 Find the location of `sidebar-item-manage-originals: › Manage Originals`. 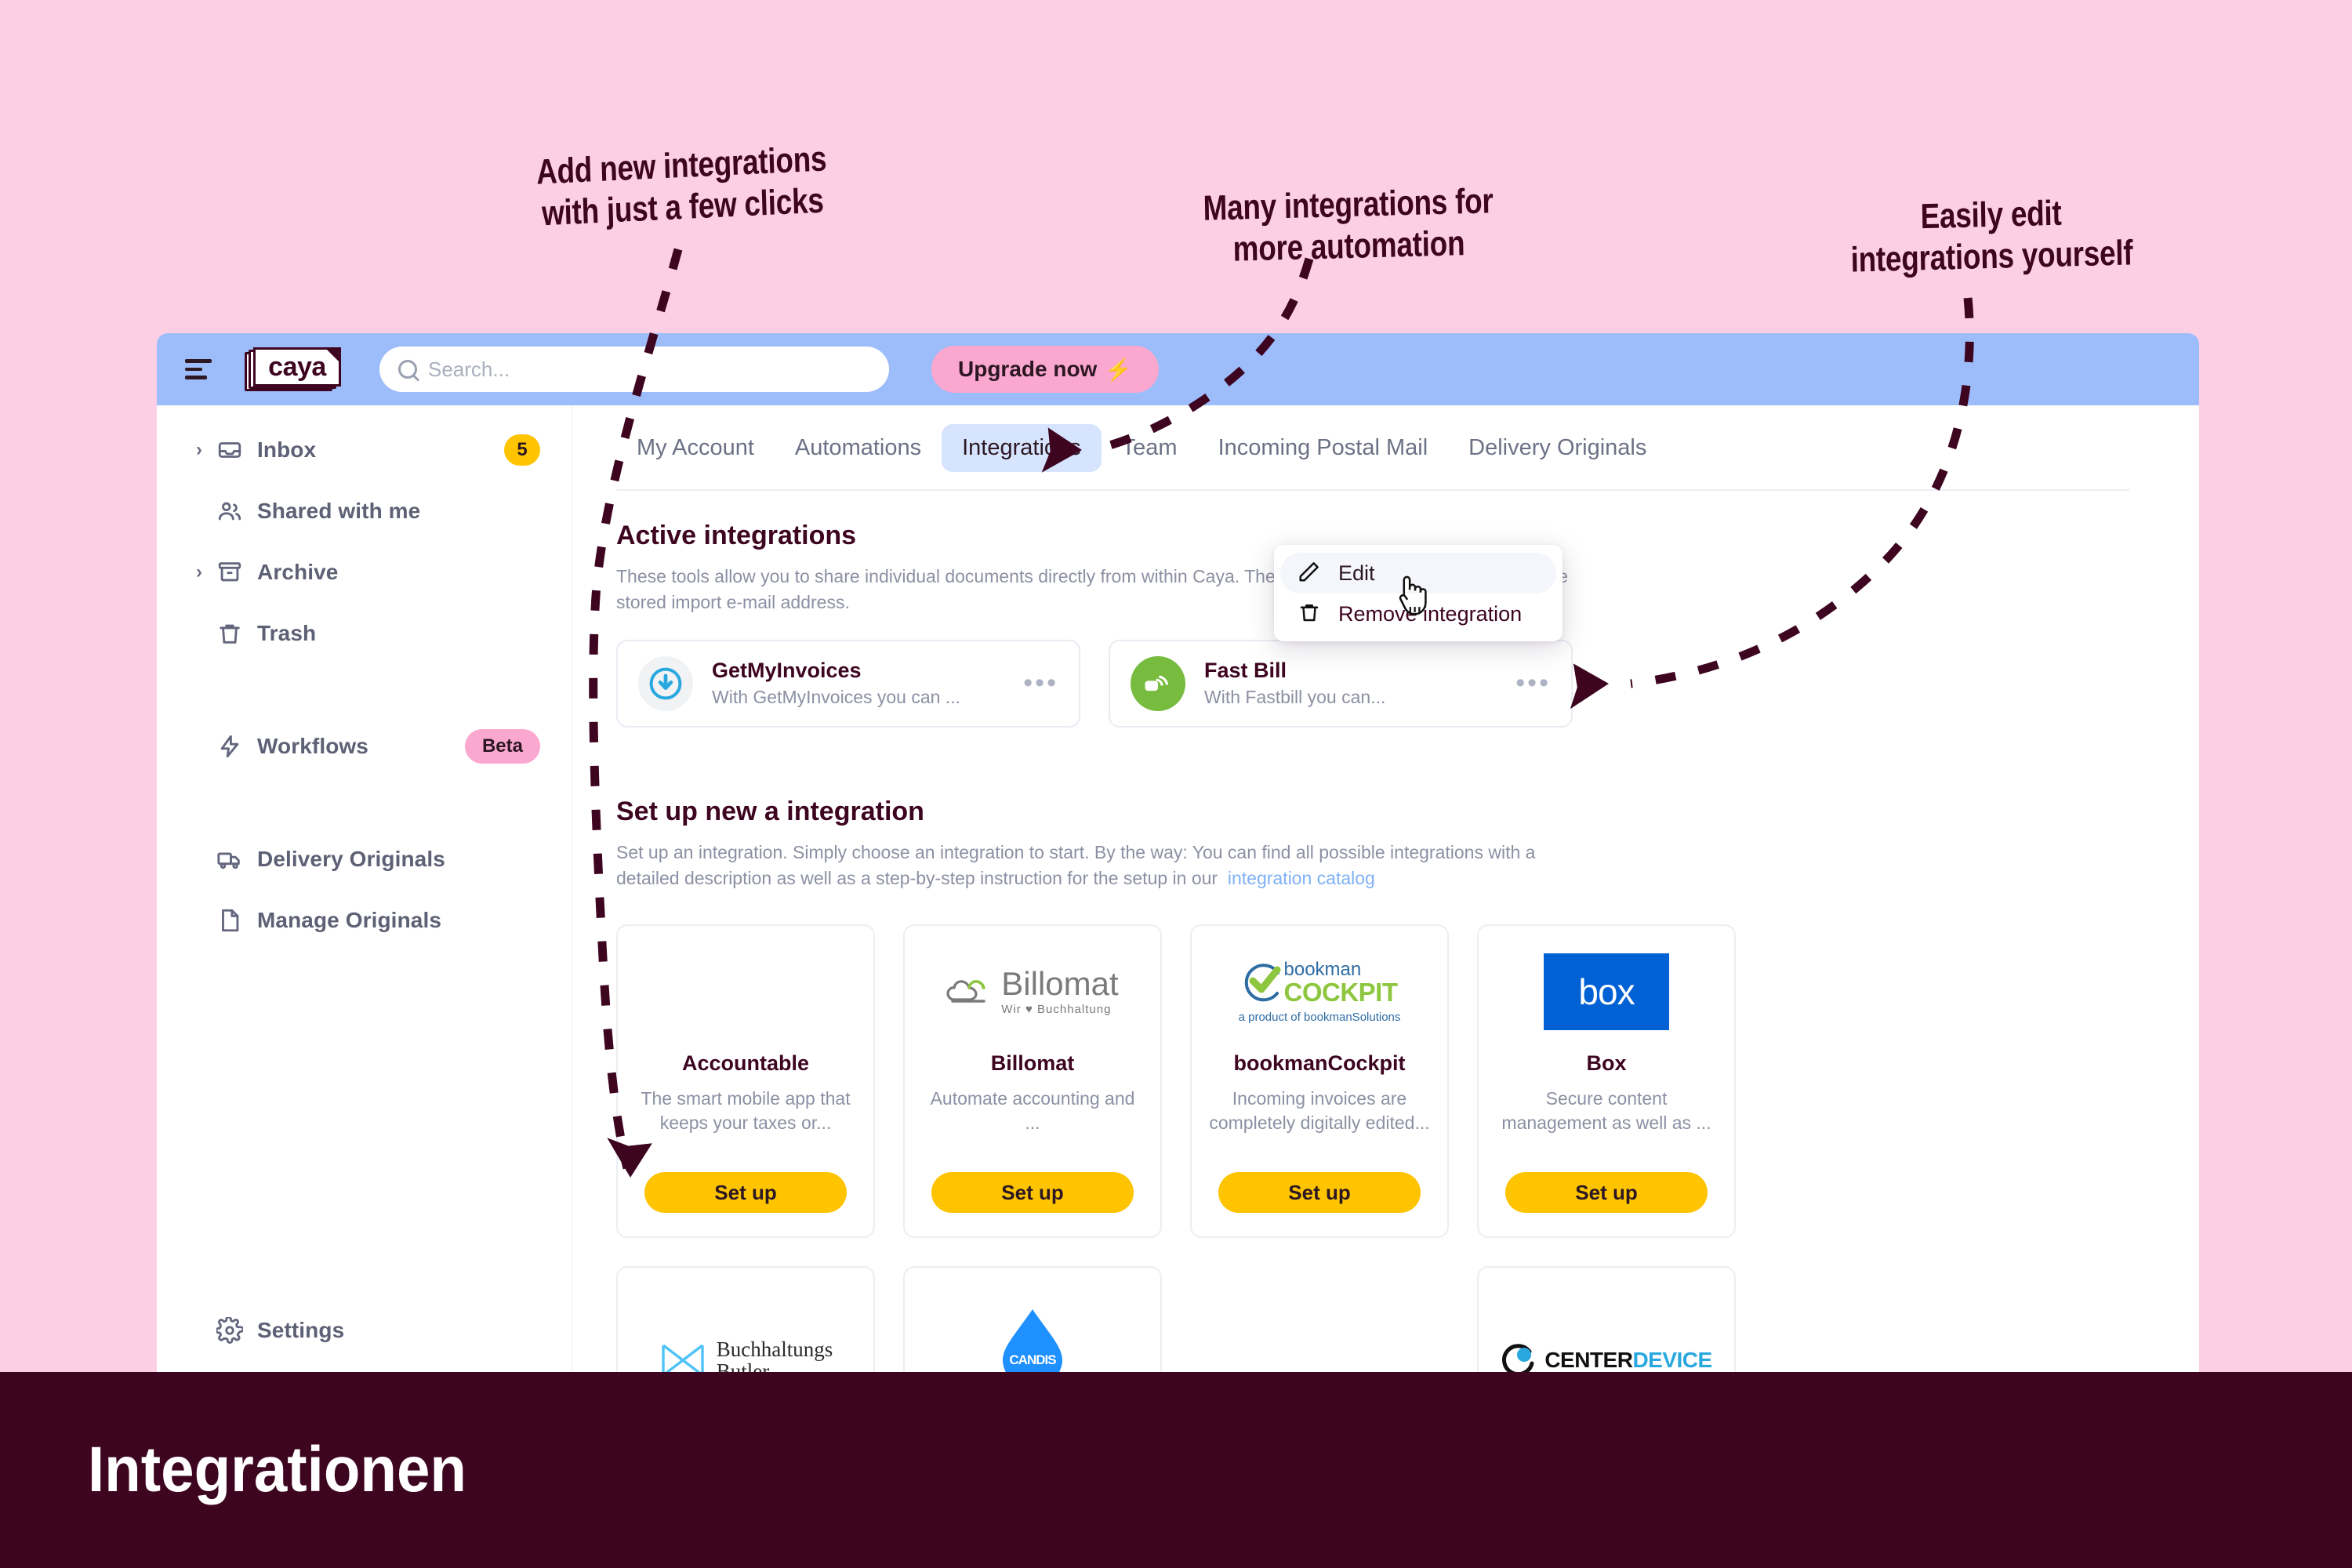

sidebar-item-manage-originals: › Manage Originals is located at coordinates (364, 921).